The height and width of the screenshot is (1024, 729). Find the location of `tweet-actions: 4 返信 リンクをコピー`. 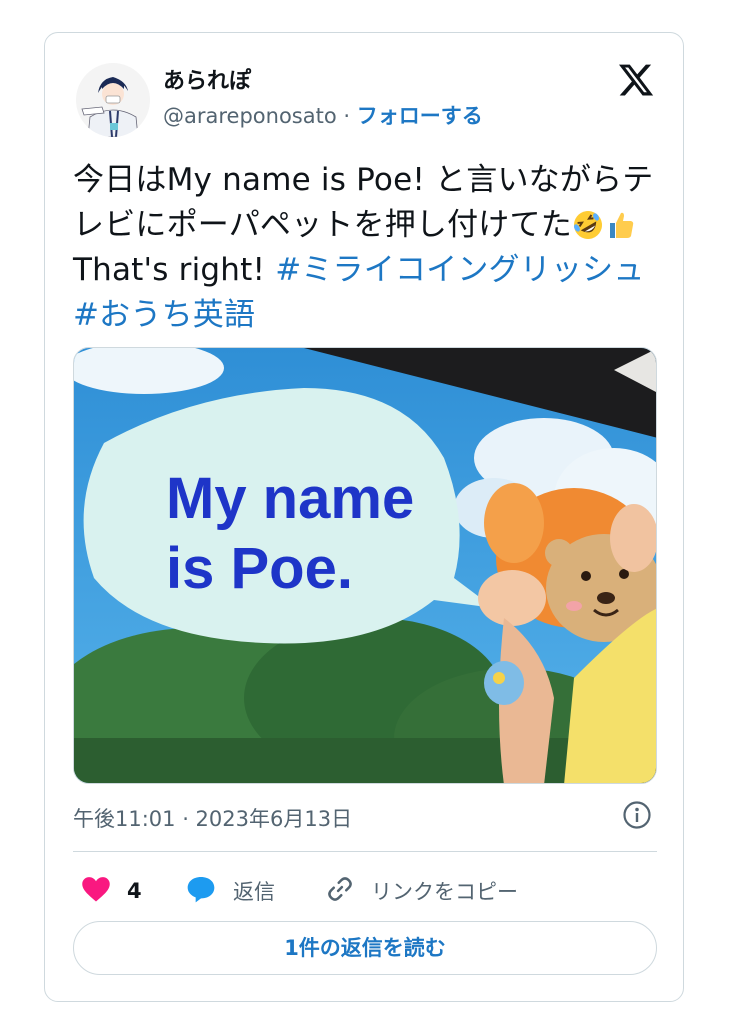

tweet-actions: 4 返信 リンクをコピー is located at coordinates (365, 891).